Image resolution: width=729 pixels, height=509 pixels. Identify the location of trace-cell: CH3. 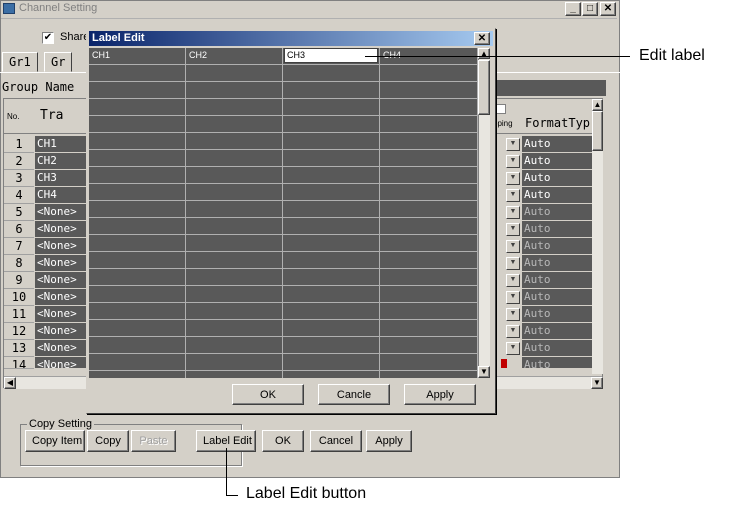
(62, 178).